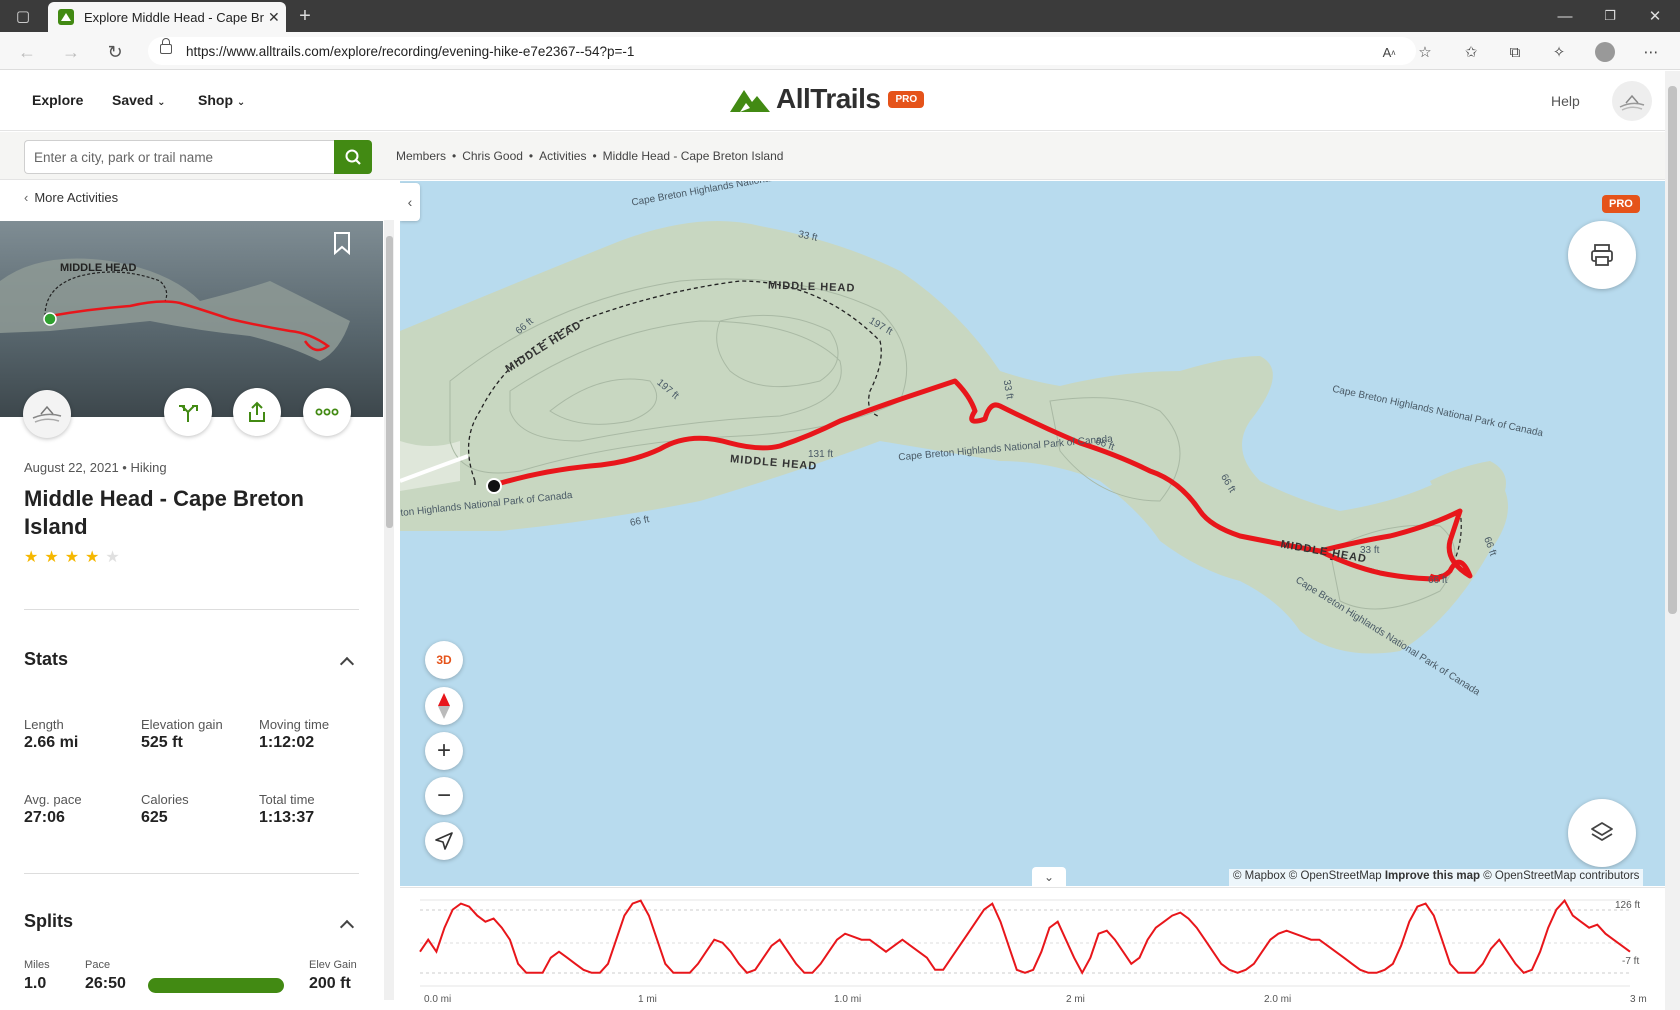 The width and height of the screenshot is (1680, 1010). I want to click on attribution-text: © OpenStreetMap contributors, so click(1561, 876).